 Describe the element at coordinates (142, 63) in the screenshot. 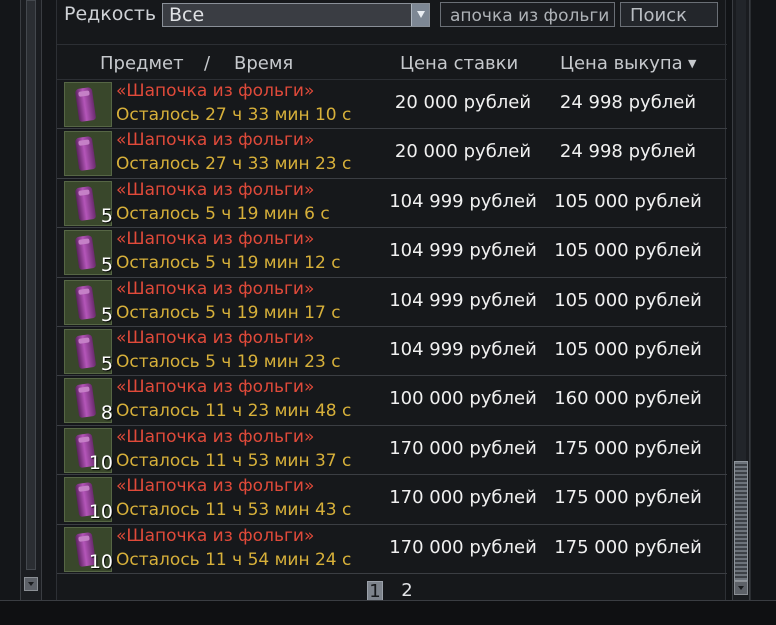

I see `column-item: Предмет` at that location.